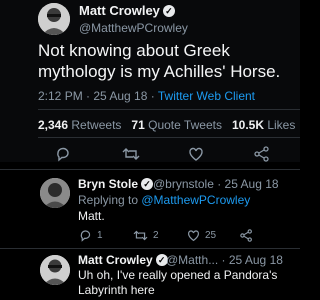  Describe the element at coordinates (100, 235) in the screenshot. I see `reply-count: 1` at that location.